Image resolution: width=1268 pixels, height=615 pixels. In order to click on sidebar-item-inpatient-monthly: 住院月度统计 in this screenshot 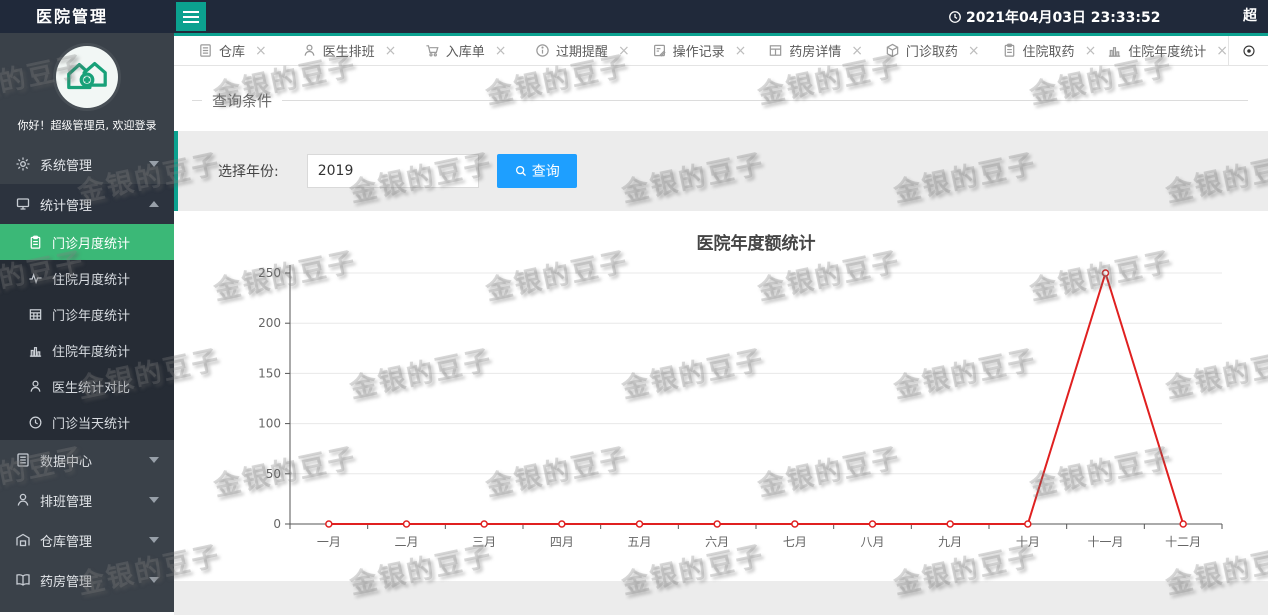, I will do `click(87, 278)`.